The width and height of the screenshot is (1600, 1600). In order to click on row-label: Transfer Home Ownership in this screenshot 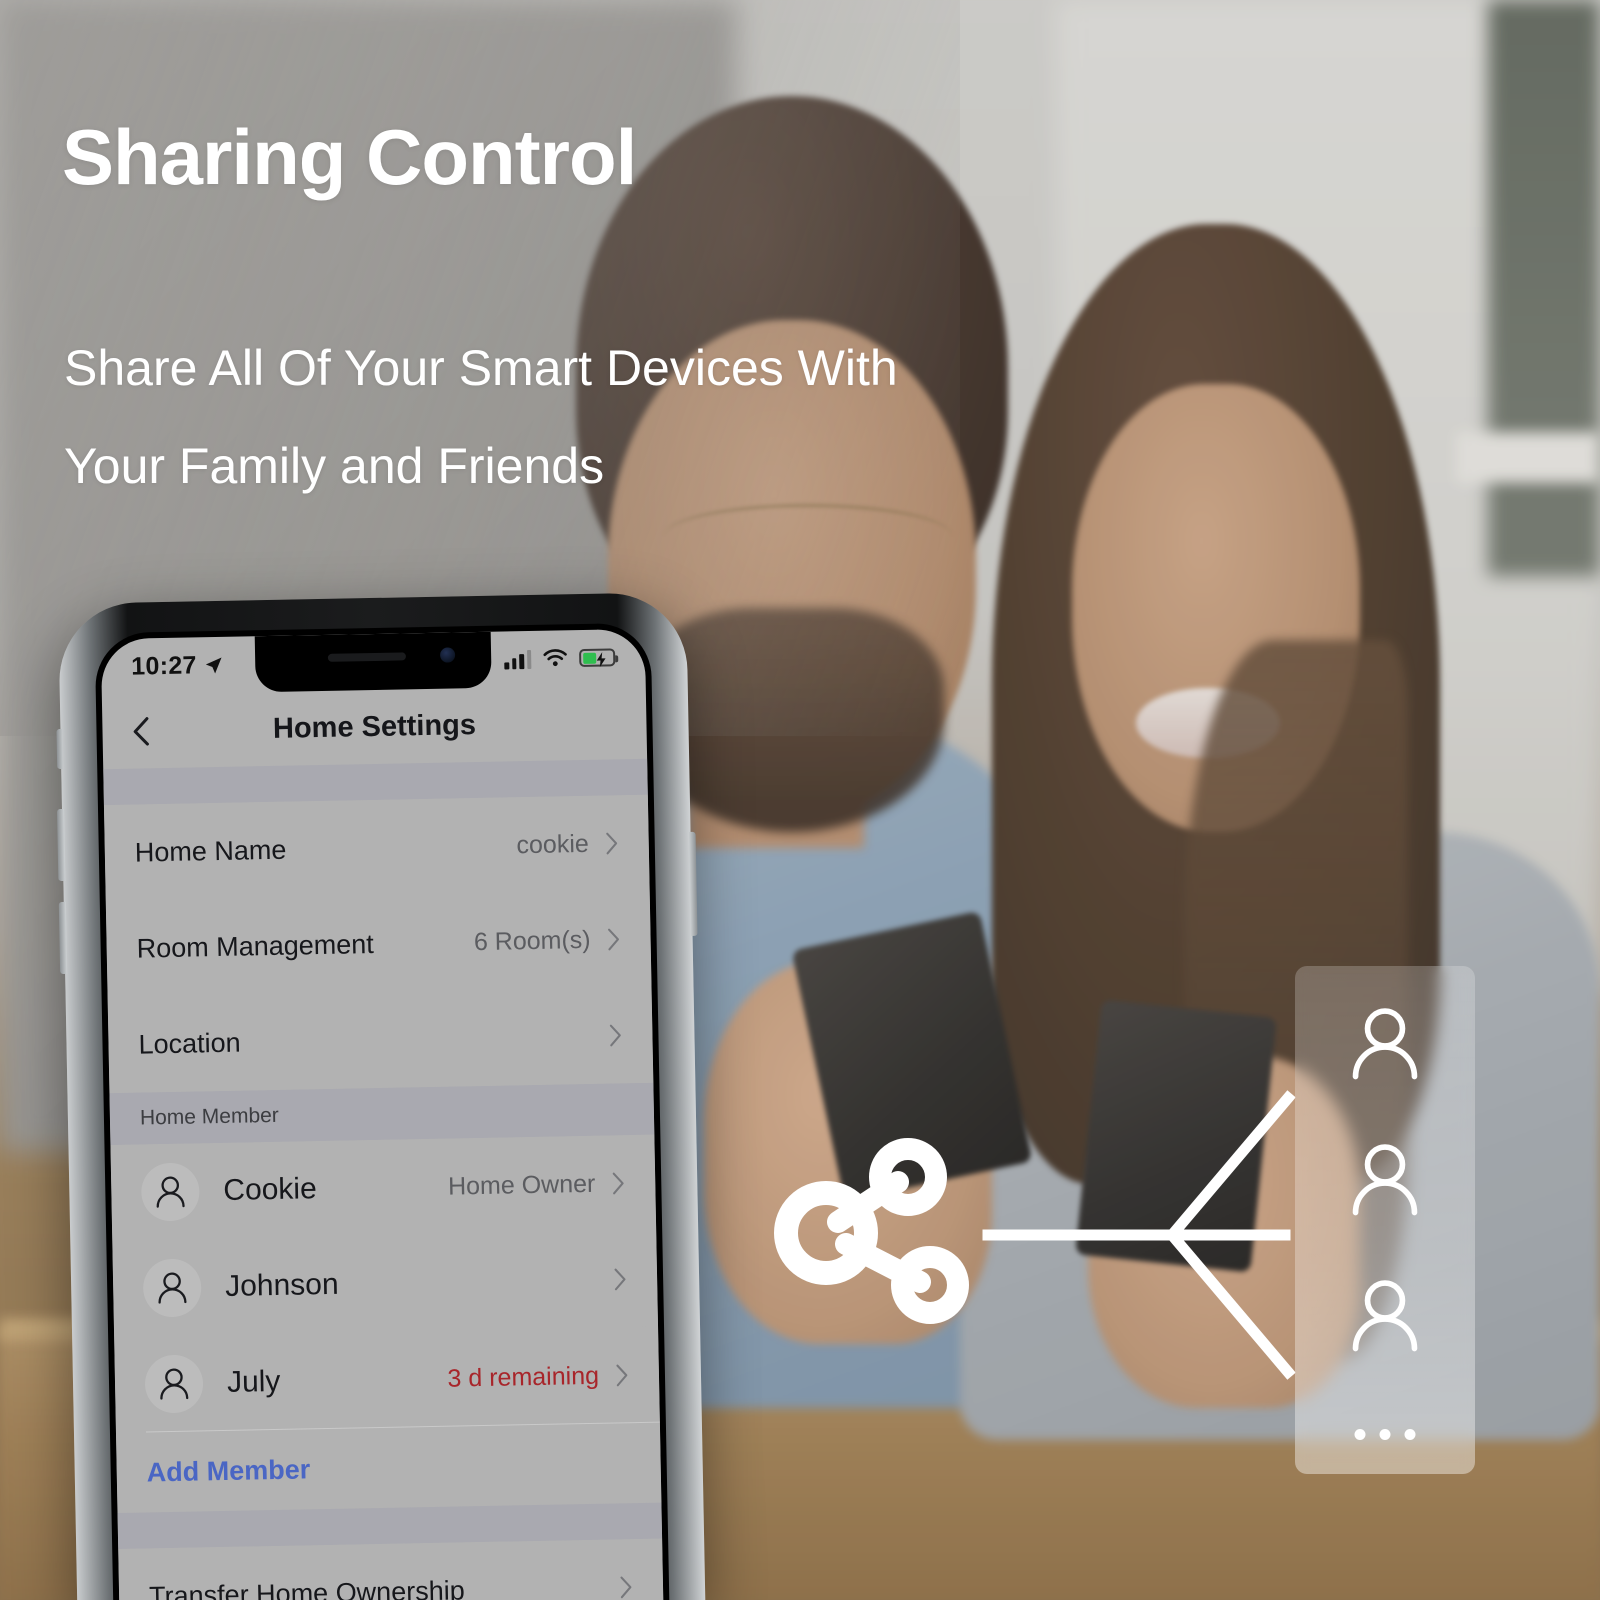, I will do `click(306, 1587)`.